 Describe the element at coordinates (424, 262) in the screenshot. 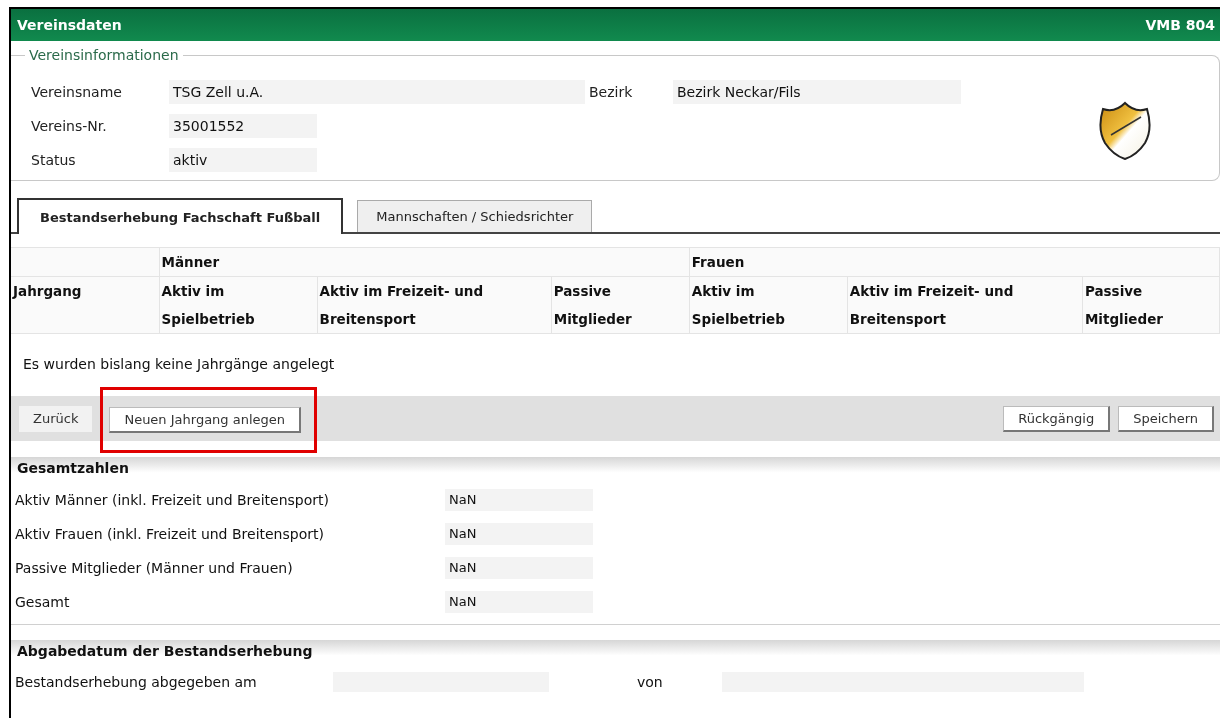

I see `group-header: Männer` at that location.